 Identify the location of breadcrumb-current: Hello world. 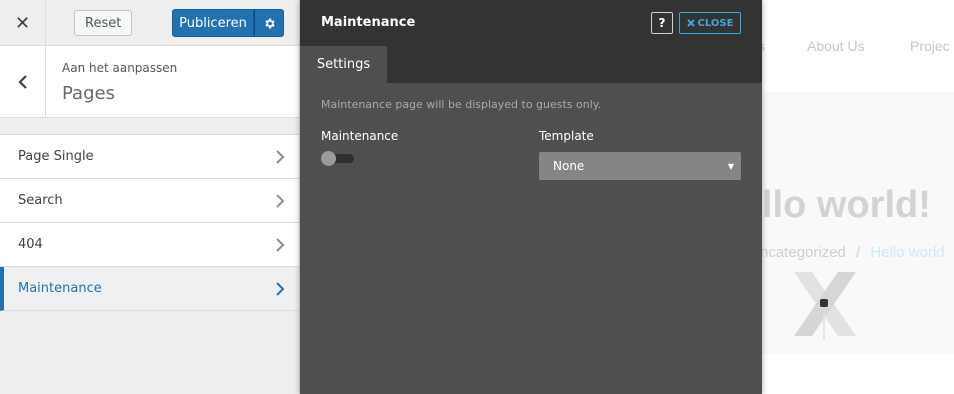
(907, 252).